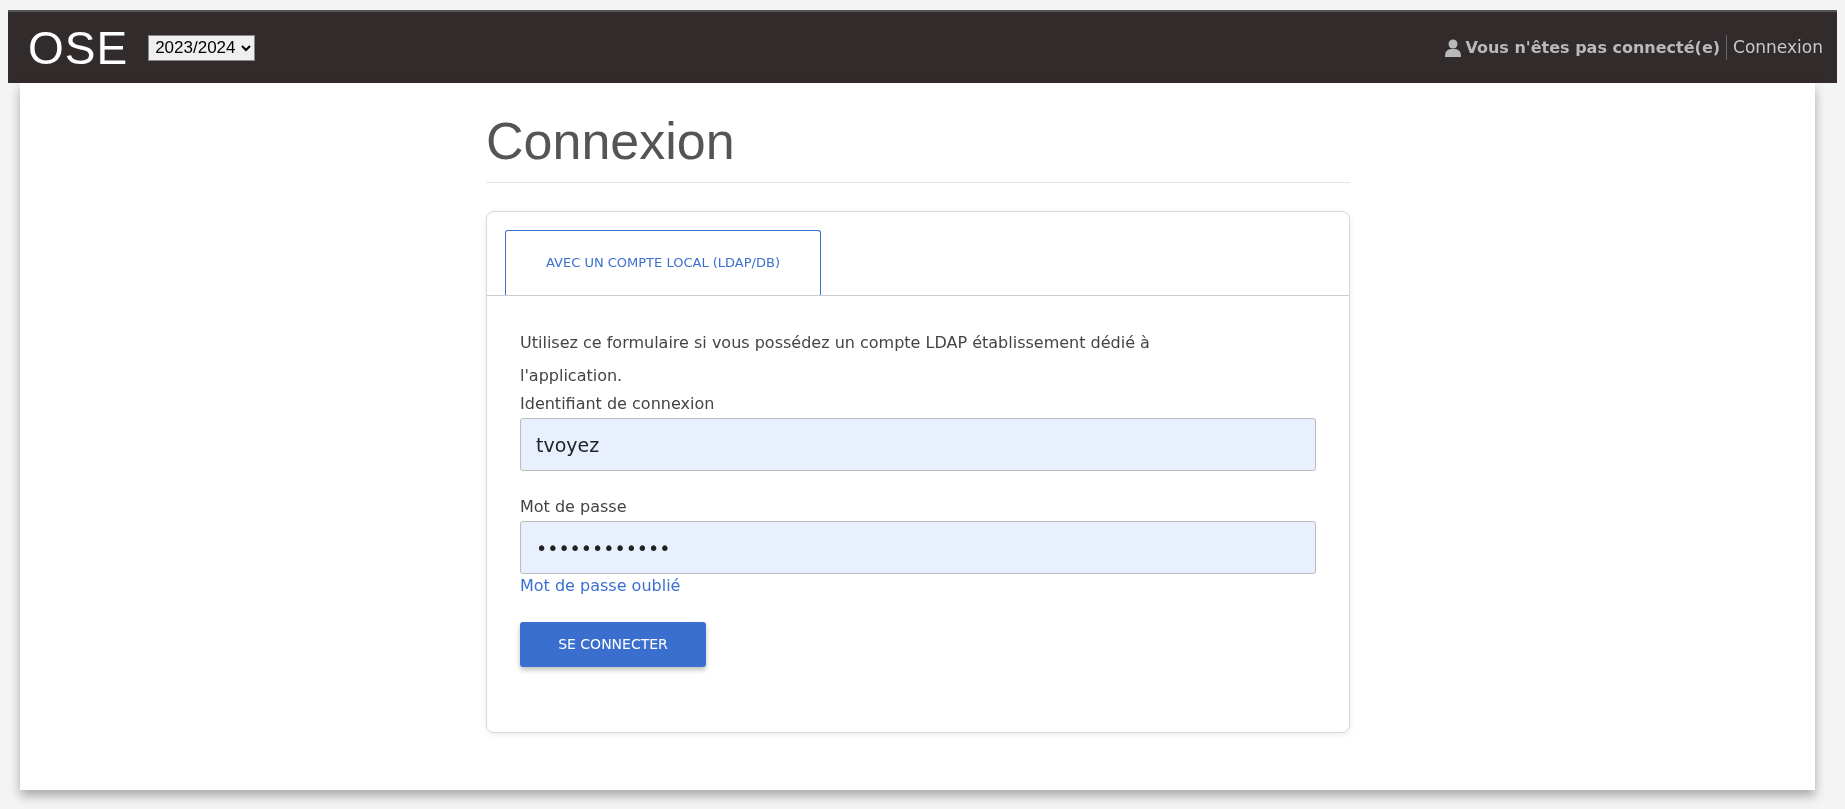  What do you see at coordinates (835, 360) in the screenshot?
I see `intro-text: Utilisez ce formulaire si vous possédez un compte LDAP établissement dédié à l'application.` at bounding box center [835, 360].